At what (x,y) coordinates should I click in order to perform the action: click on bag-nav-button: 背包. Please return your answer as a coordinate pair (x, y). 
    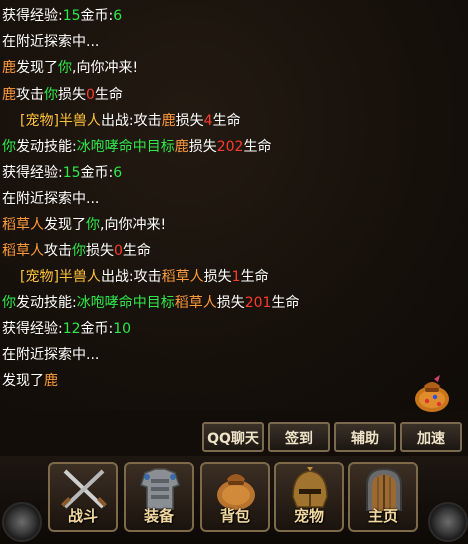
    Looking at the image, I should click on (235, 497).